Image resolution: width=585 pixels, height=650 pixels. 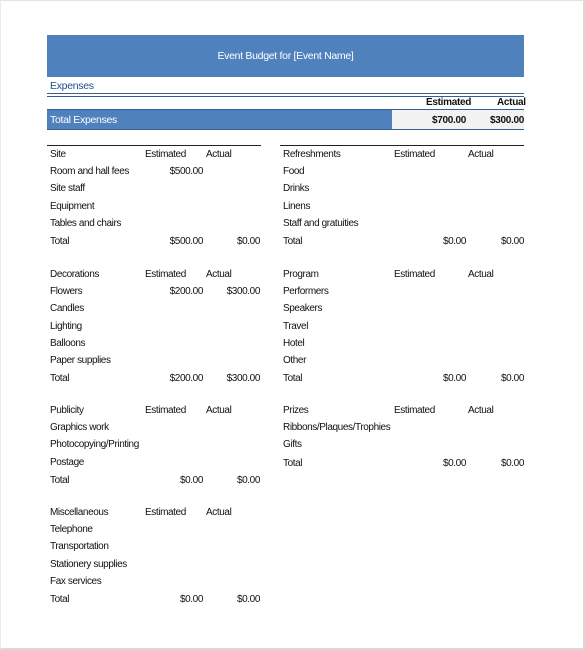 I want to click on total-expenses-label: Total Expenses, so click(x=219, y=119).